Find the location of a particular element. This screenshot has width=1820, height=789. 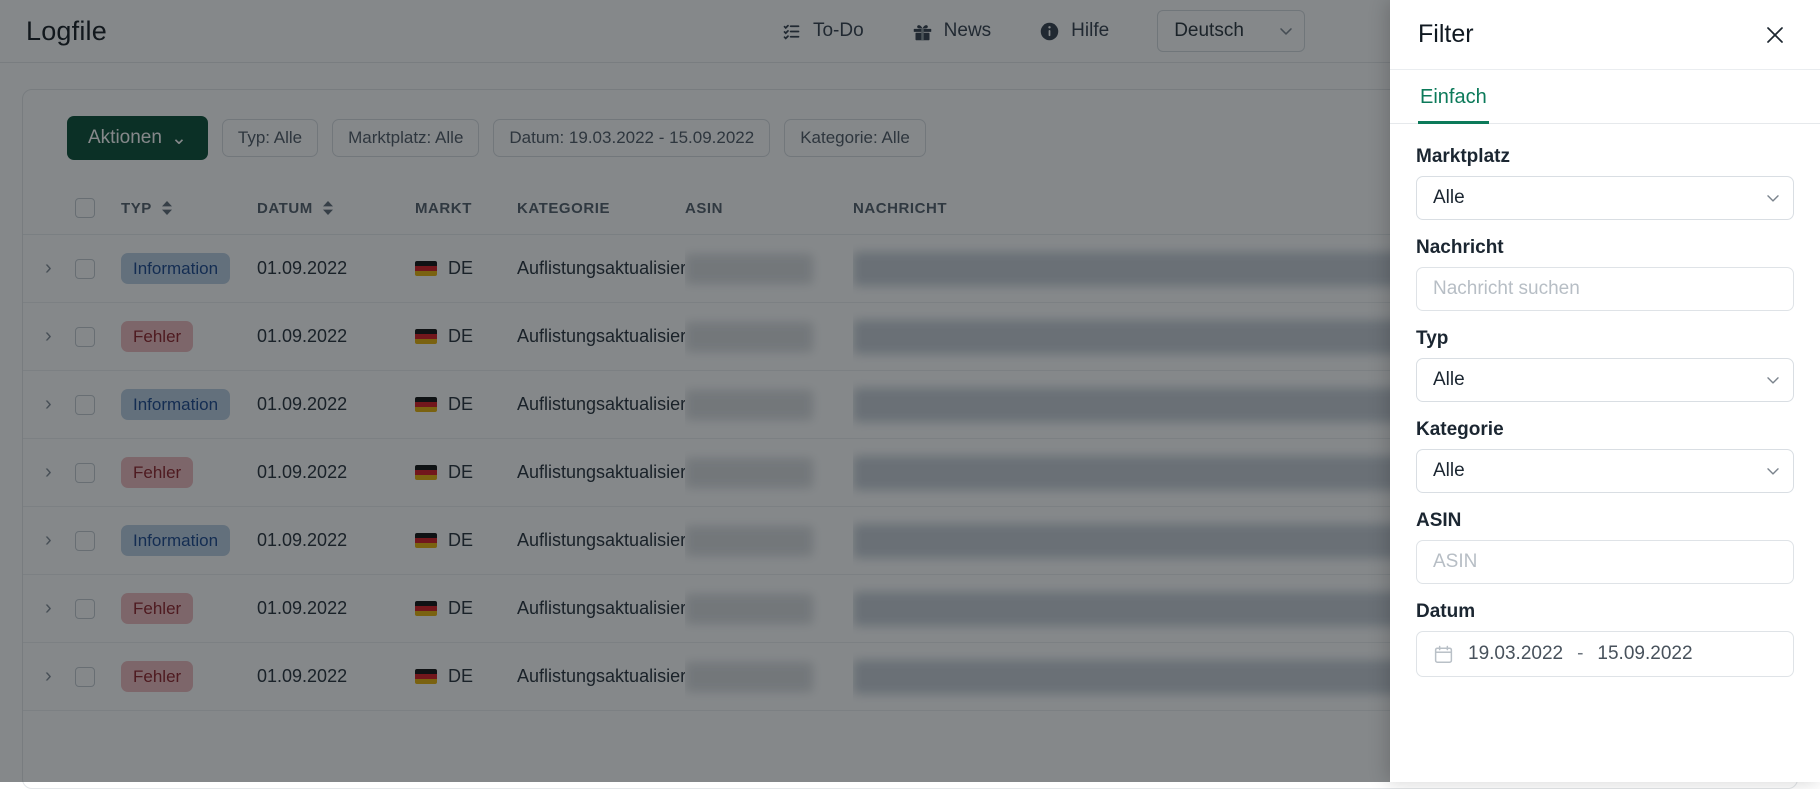

filter-drawer-title: Filter is located at coordinates (1446, 34).